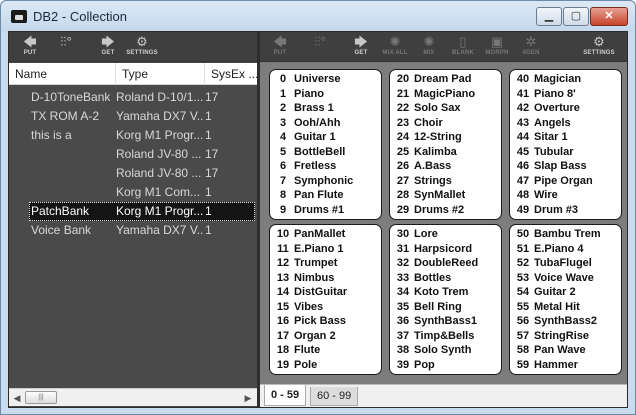  Describe the element at coordinates (62, 74) in the screenshot. I see `column-header-name: Name` at that location.